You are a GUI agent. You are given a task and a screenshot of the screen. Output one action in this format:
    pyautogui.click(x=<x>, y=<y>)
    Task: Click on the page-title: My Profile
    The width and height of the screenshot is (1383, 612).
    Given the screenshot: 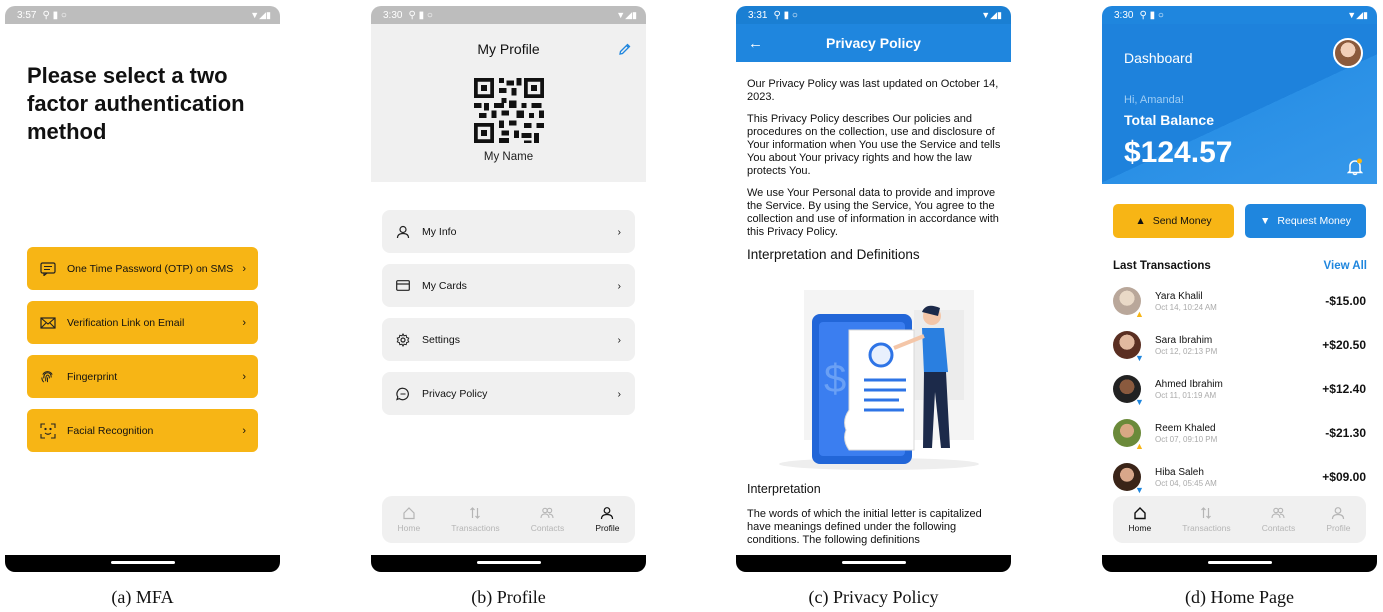 What is the action you would take?
    pyautogui.click(x=508, y=49)
    